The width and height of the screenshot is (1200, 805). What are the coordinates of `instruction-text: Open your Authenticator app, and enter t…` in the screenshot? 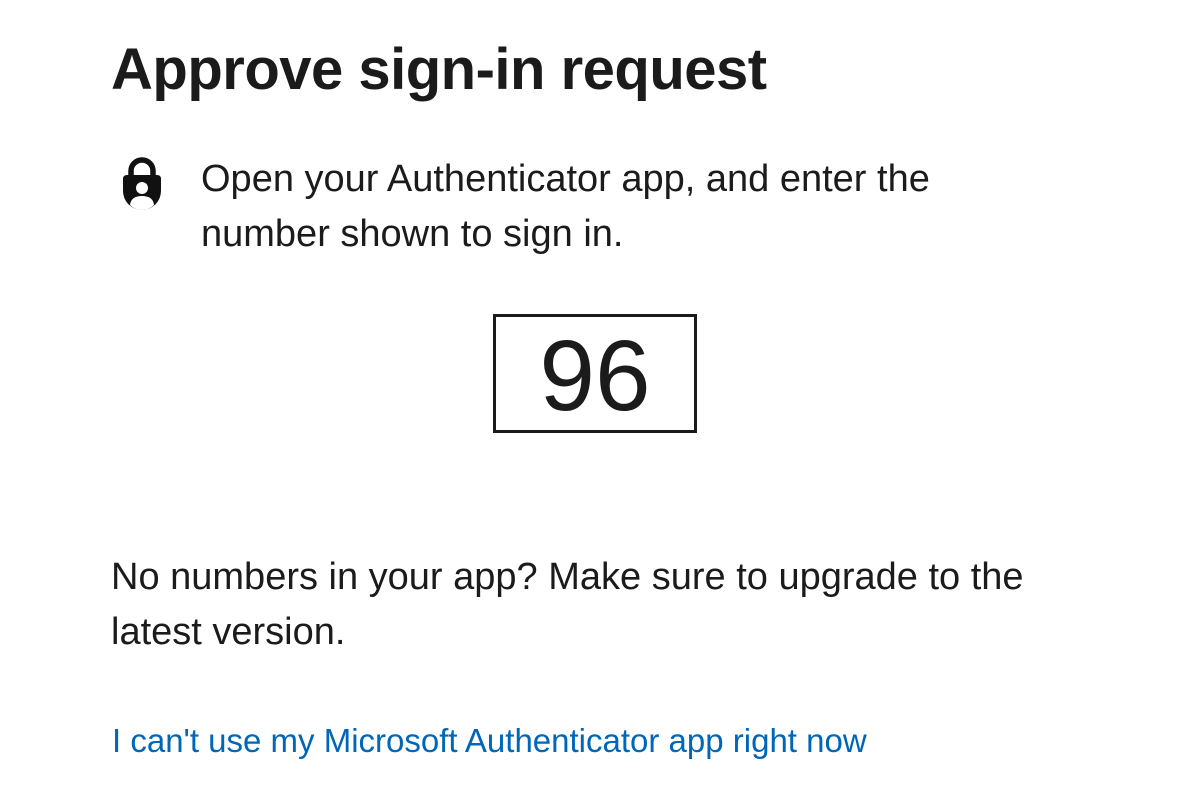 It's located at (565, 206).